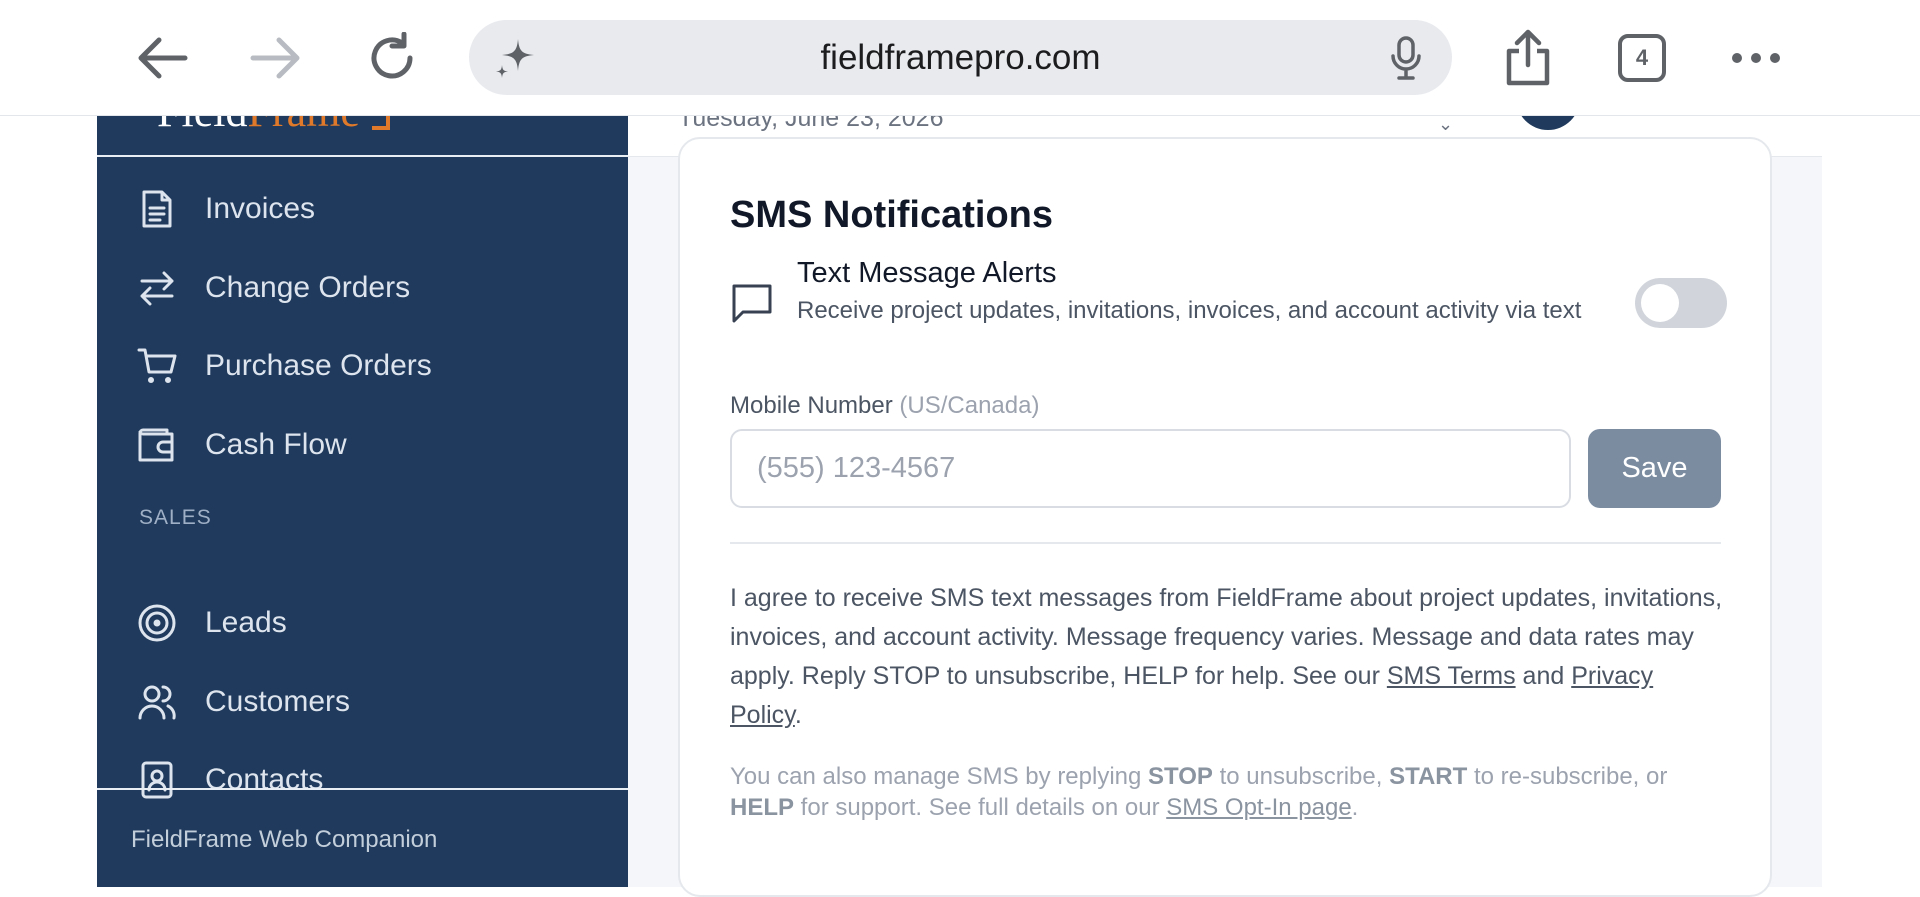 Image resolution: width=1920 pixels, height=897 pixels. I want to click on mobile-label-hint: (US/Canada), so click(969, 405).